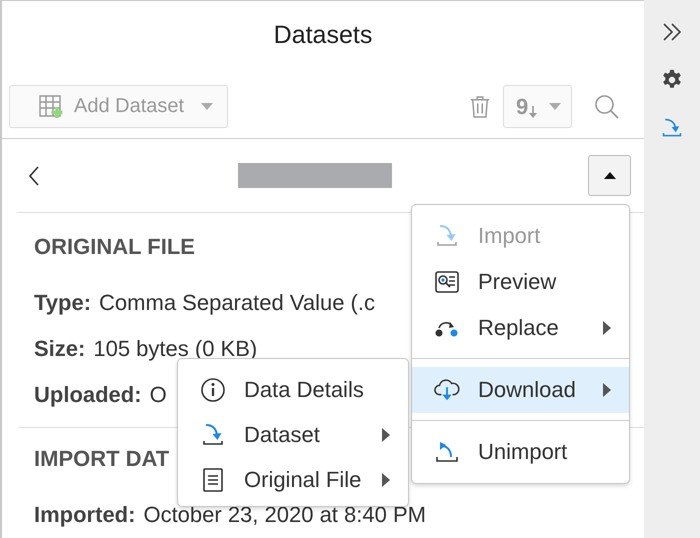 The image size is (700, 538). What do you see at coordinates (63, 303) in the screenshot?
I see `field-label: Type:` at bounding box center [63, 303].